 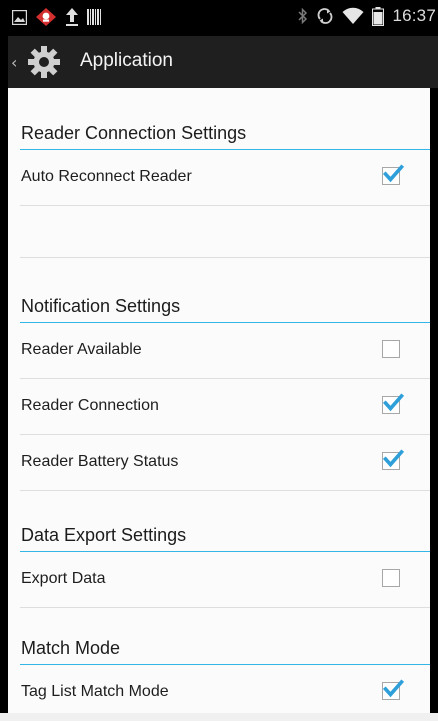 I want to click on empty-setting-row, so click(x=229, y=232).